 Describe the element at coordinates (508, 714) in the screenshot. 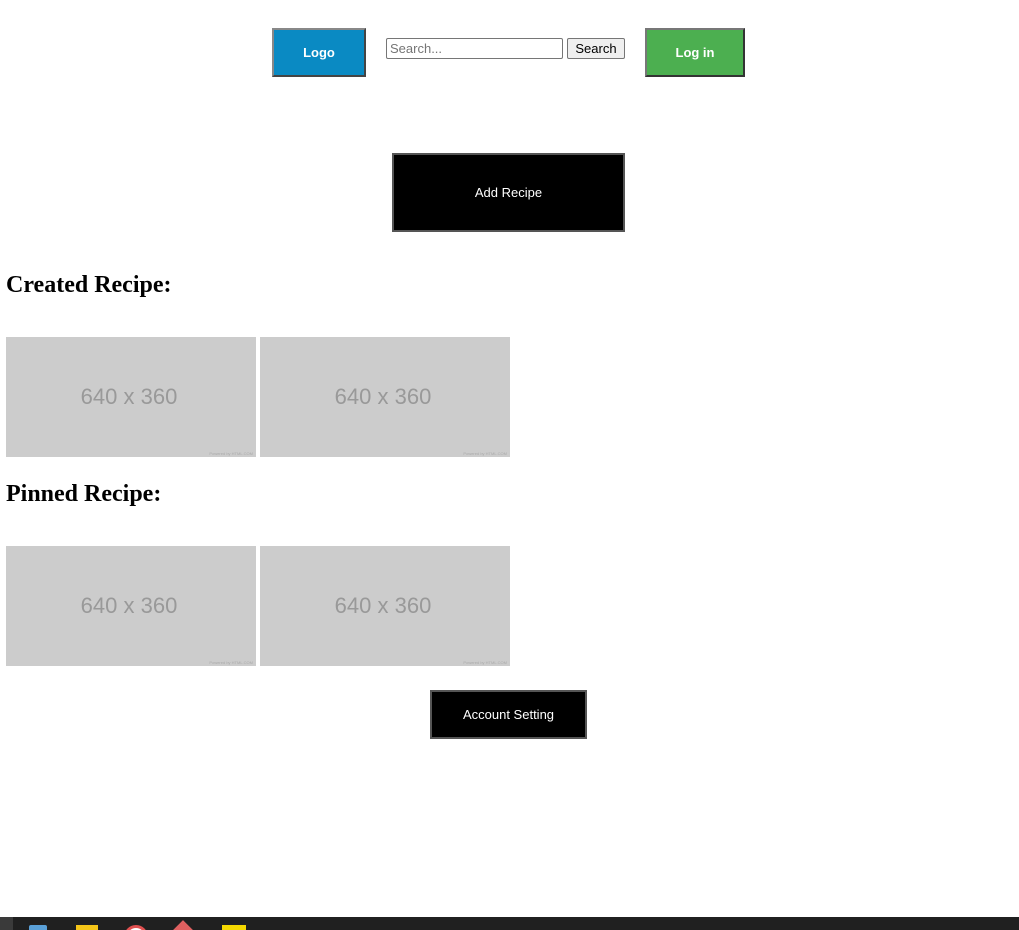

I see `account-setting-button: Account Setting` at that location.